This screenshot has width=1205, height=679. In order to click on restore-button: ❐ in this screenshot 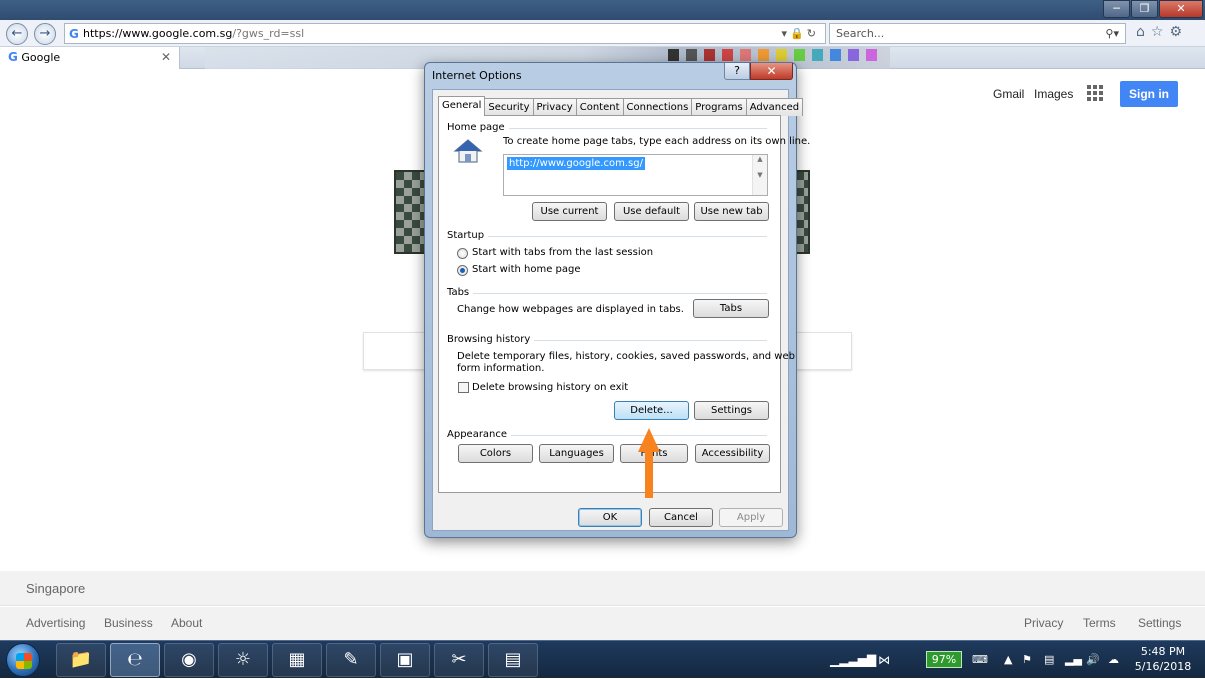, I will do `click(1144, 9)`.